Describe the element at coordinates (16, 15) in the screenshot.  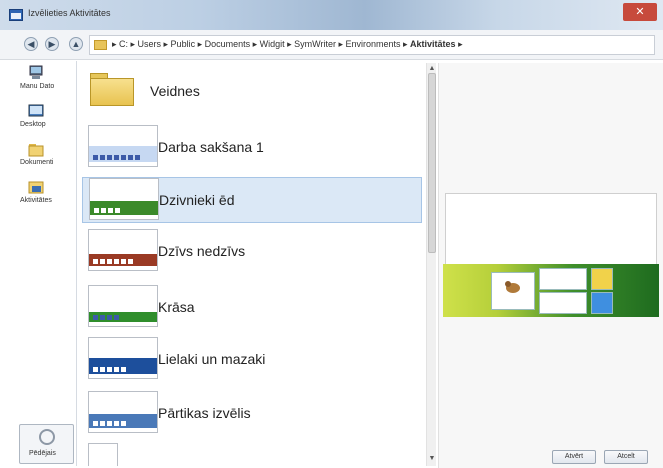
I see `app-icon` at that location.